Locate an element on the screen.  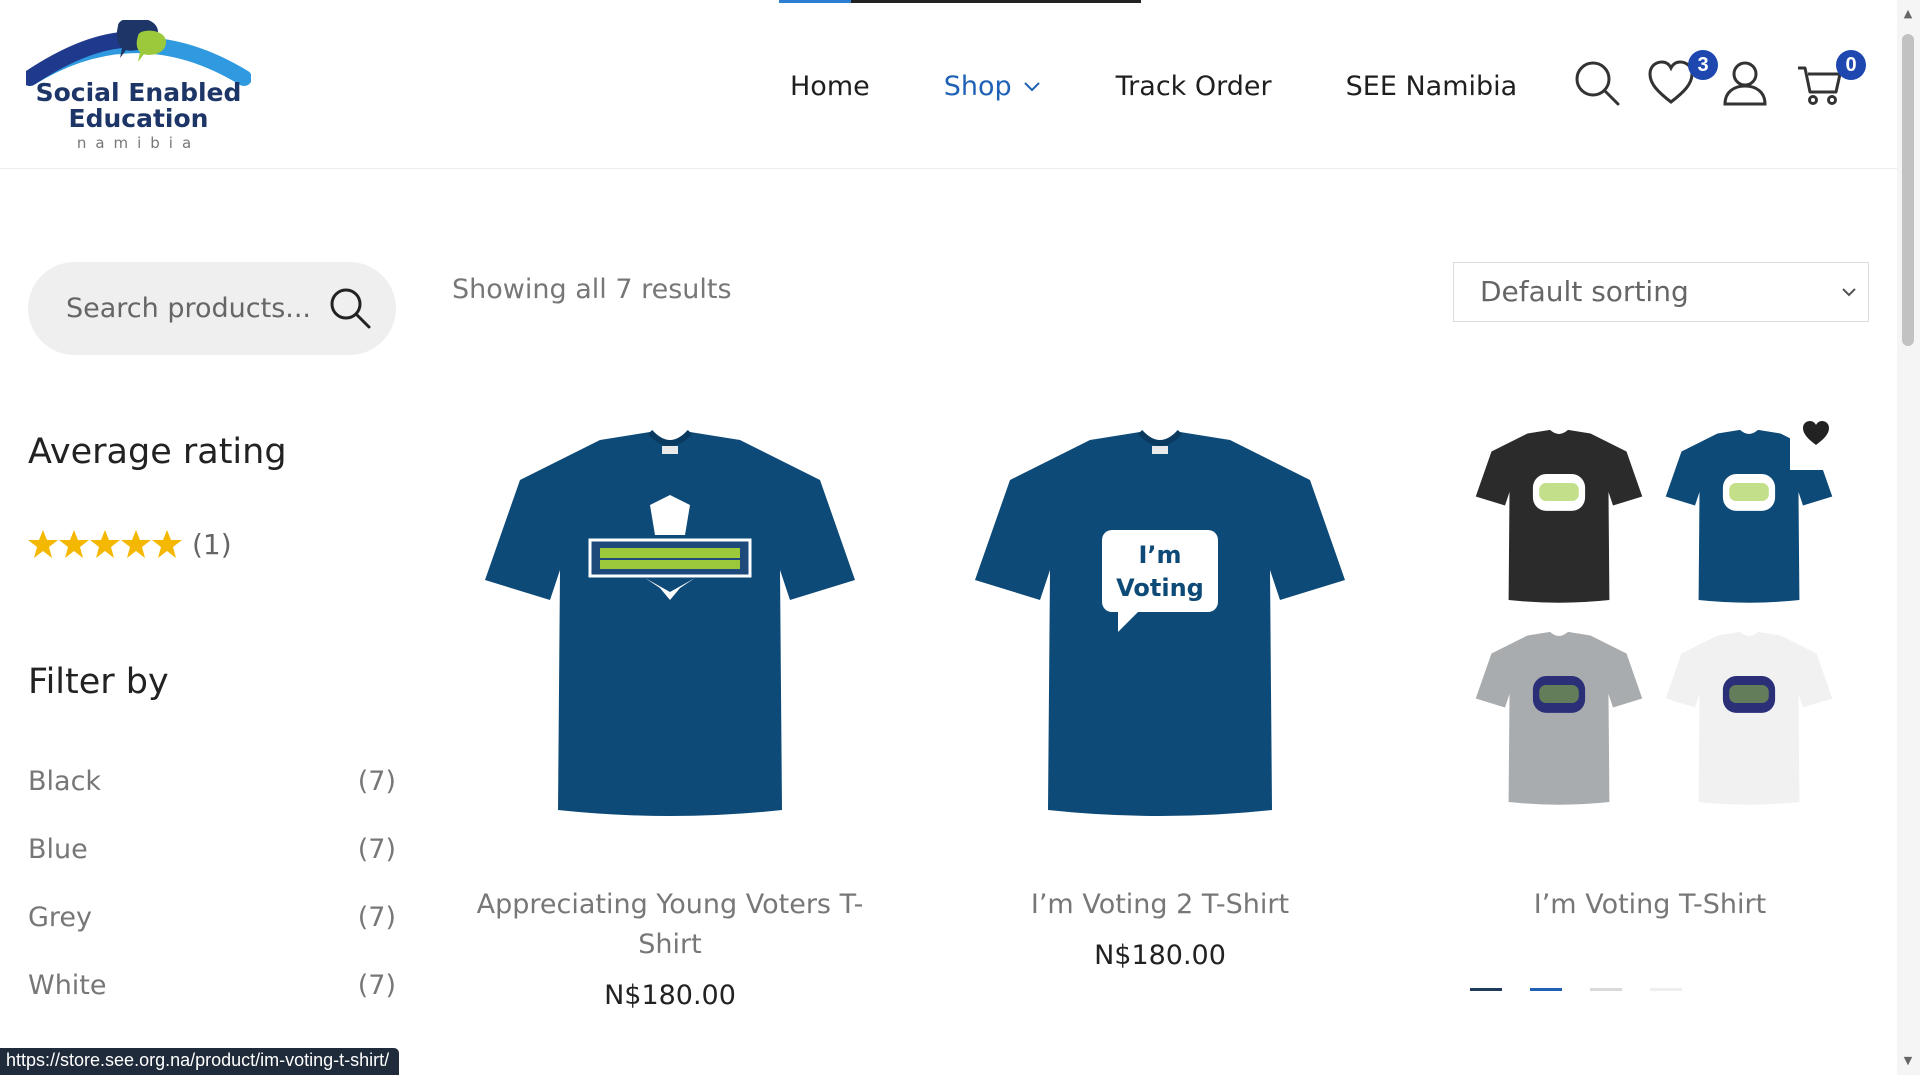
product-search-box is located at coordinates (212, 308).